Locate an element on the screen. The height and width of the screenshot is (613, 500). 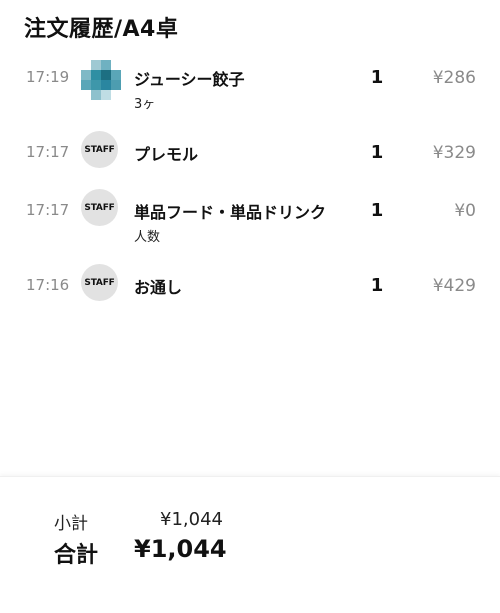
item-price: ¥329 is located at coordinates (454, 153).